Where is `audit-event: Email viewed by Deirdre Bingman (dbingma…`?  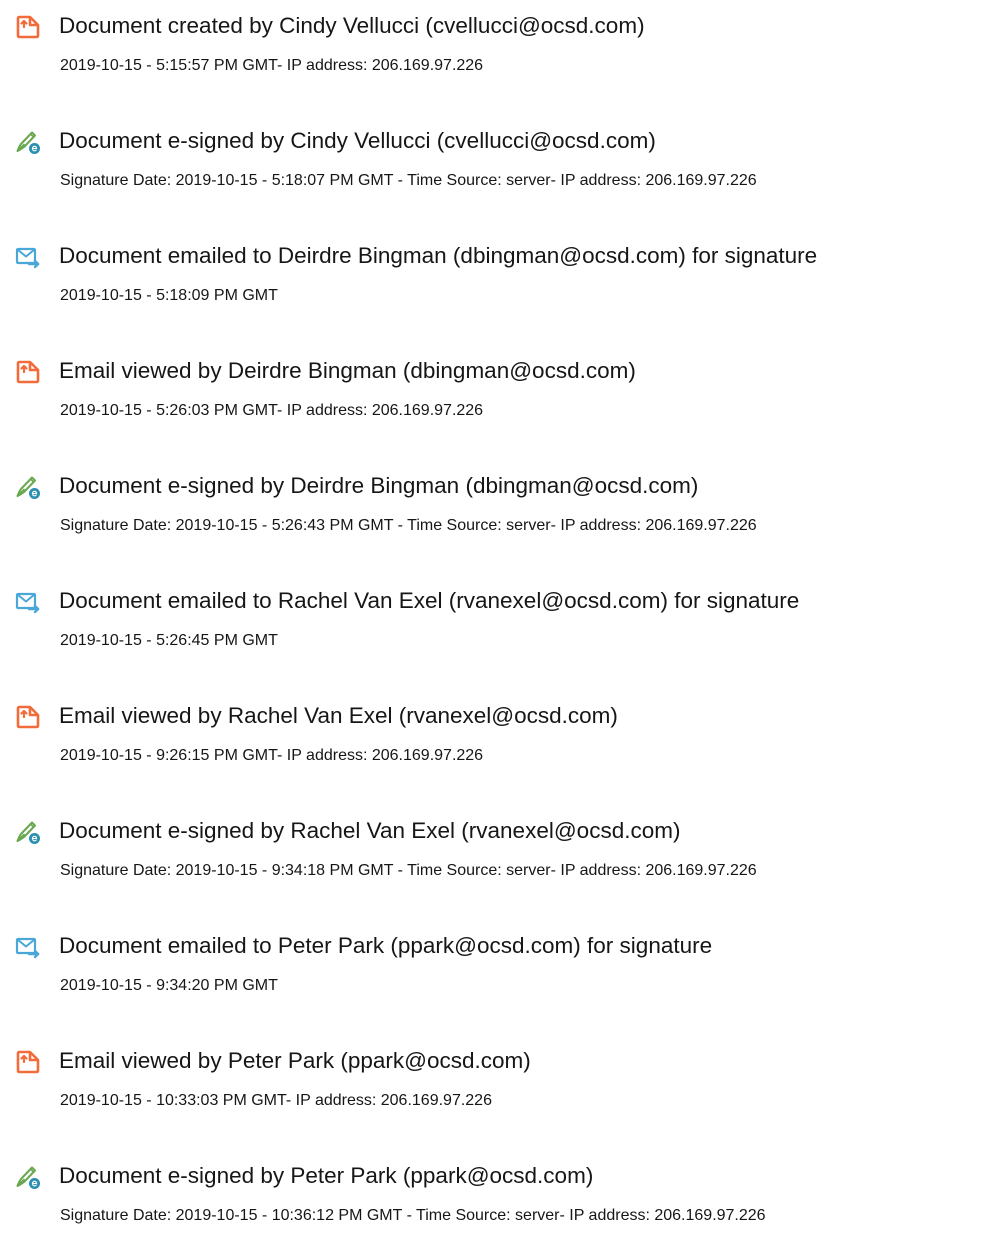
audit-event: Email viewed by Deirdre Bingman (dbingma… is located at coordinates (501, 394).